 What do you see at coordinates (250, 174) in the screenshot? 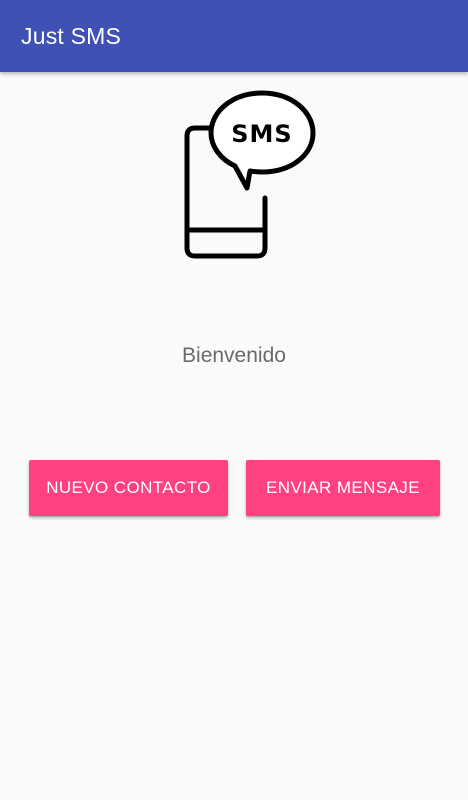
I see `phone-sms-icon: SMS` at bounding box center [250, 174].